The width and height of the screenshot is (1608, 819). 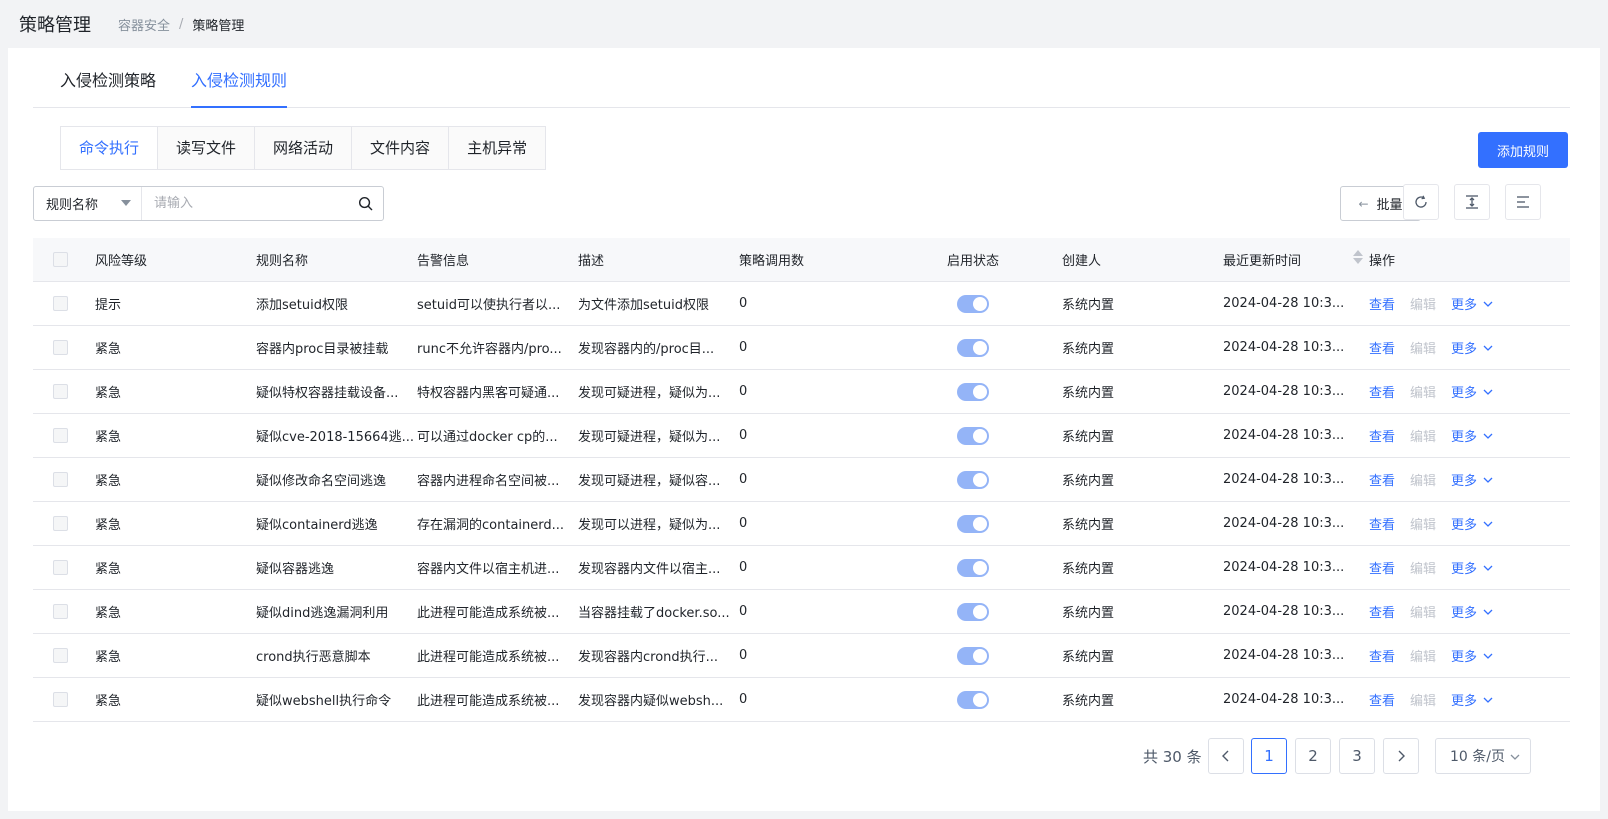 I want to click on tab-intrusion-rules: 入侵检测规则, so click(x=239, y=78).